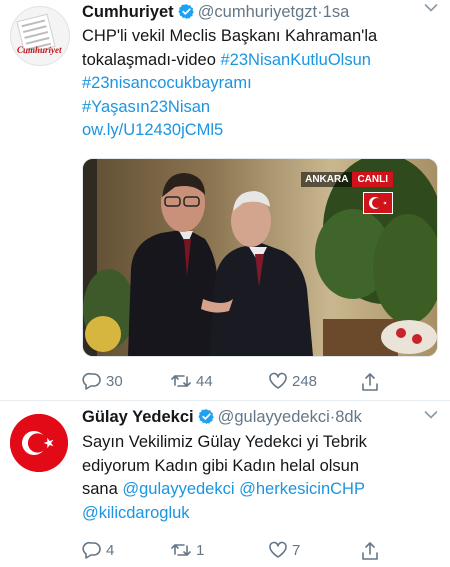 Image resolution: width=450 pixels, height=567 pixels. What do you see at coordinates (336, 12) in the screenshot?
I see `tweet-time: 1sa` at bounding box center [336, 12].